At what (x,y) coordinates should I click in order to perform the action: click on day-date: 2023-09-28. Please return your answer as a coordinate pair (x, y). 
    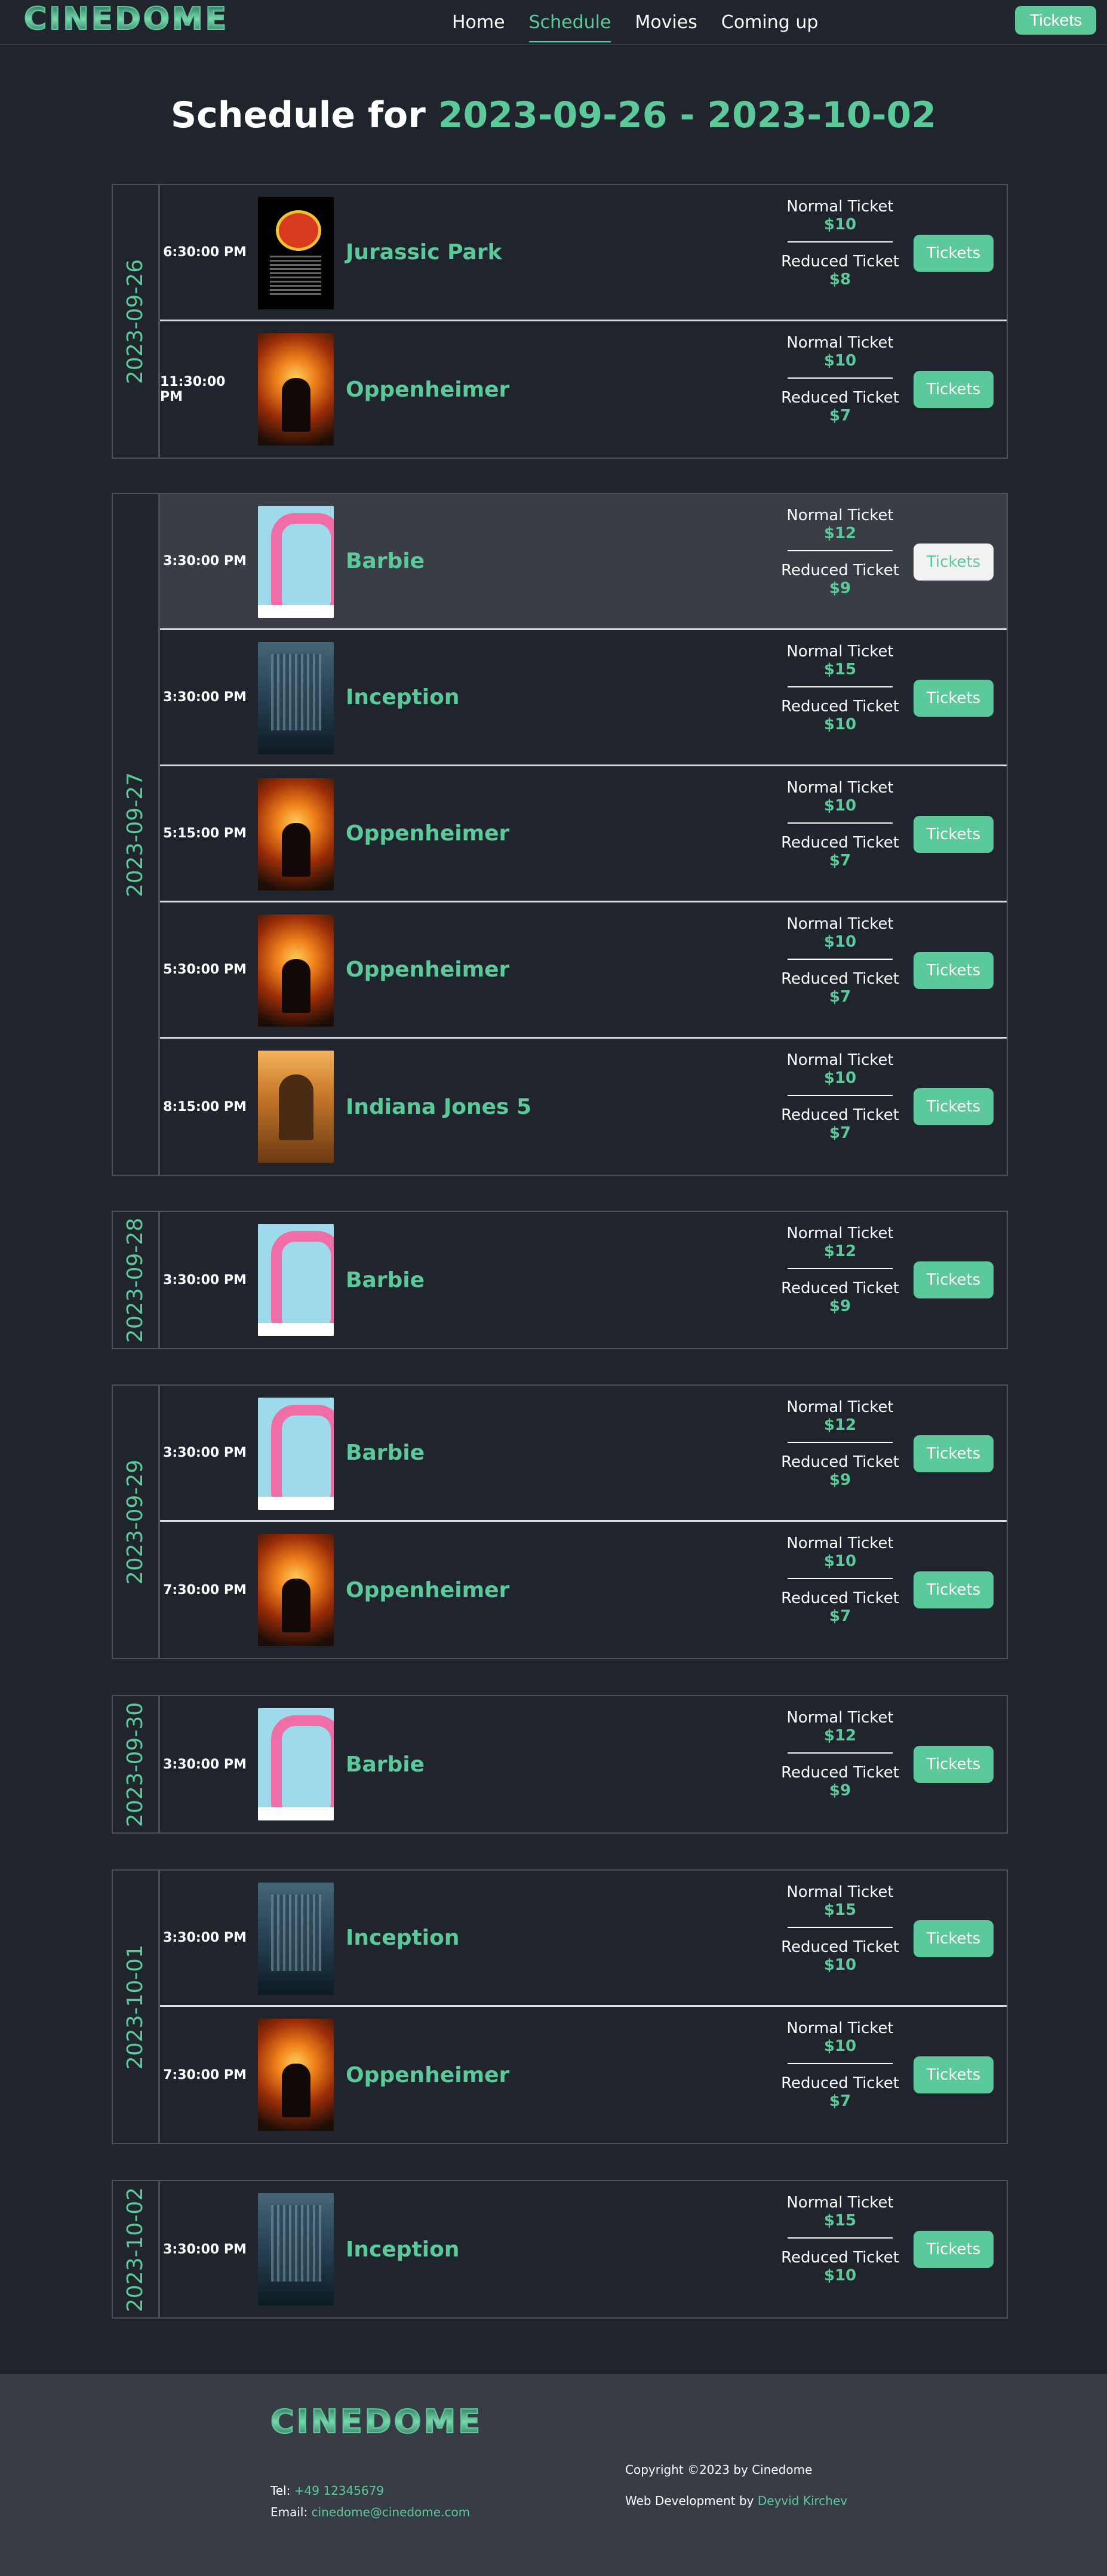
    Looking at the image, I should click on (135, 1280).